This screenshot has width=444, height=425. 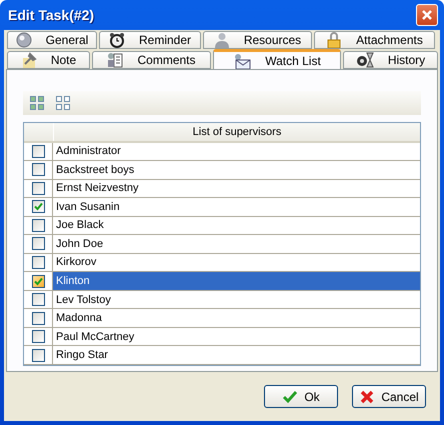 I want to click on envelope-icon, so click(x=242, y=60).